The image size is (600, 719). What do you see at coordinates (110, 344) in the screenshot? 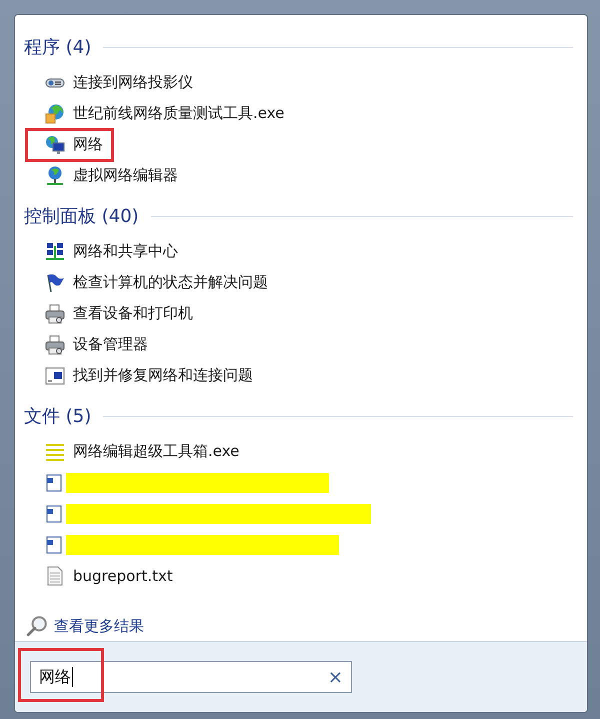
I see `item-label: 设备管理器` at bounding box center [110, 344].